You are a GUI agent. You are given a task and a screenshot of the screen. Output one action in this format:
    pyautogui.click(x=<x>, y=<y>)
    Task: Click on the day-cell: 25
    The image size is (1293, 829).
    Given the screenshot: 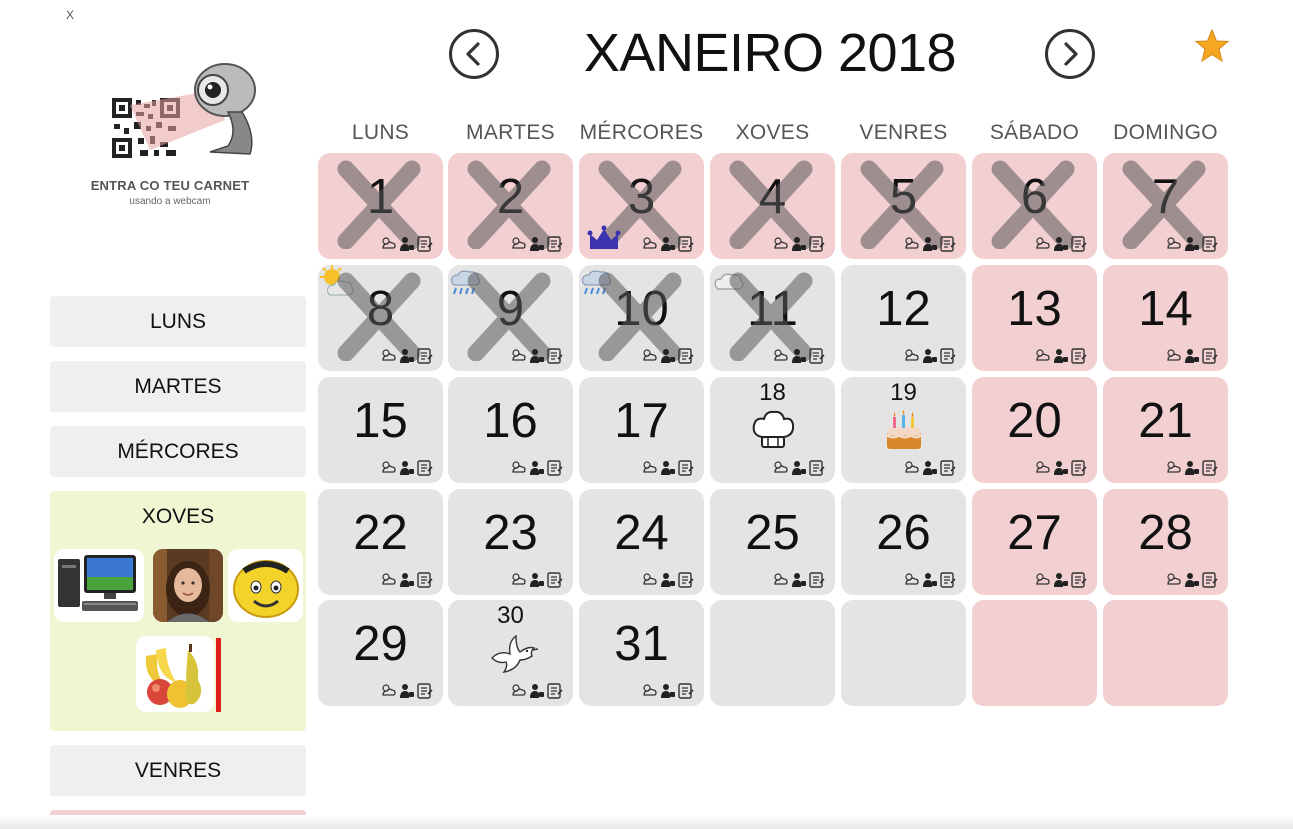 What is the action you would take?
    pyautogui.click(x=772, y=542)
    